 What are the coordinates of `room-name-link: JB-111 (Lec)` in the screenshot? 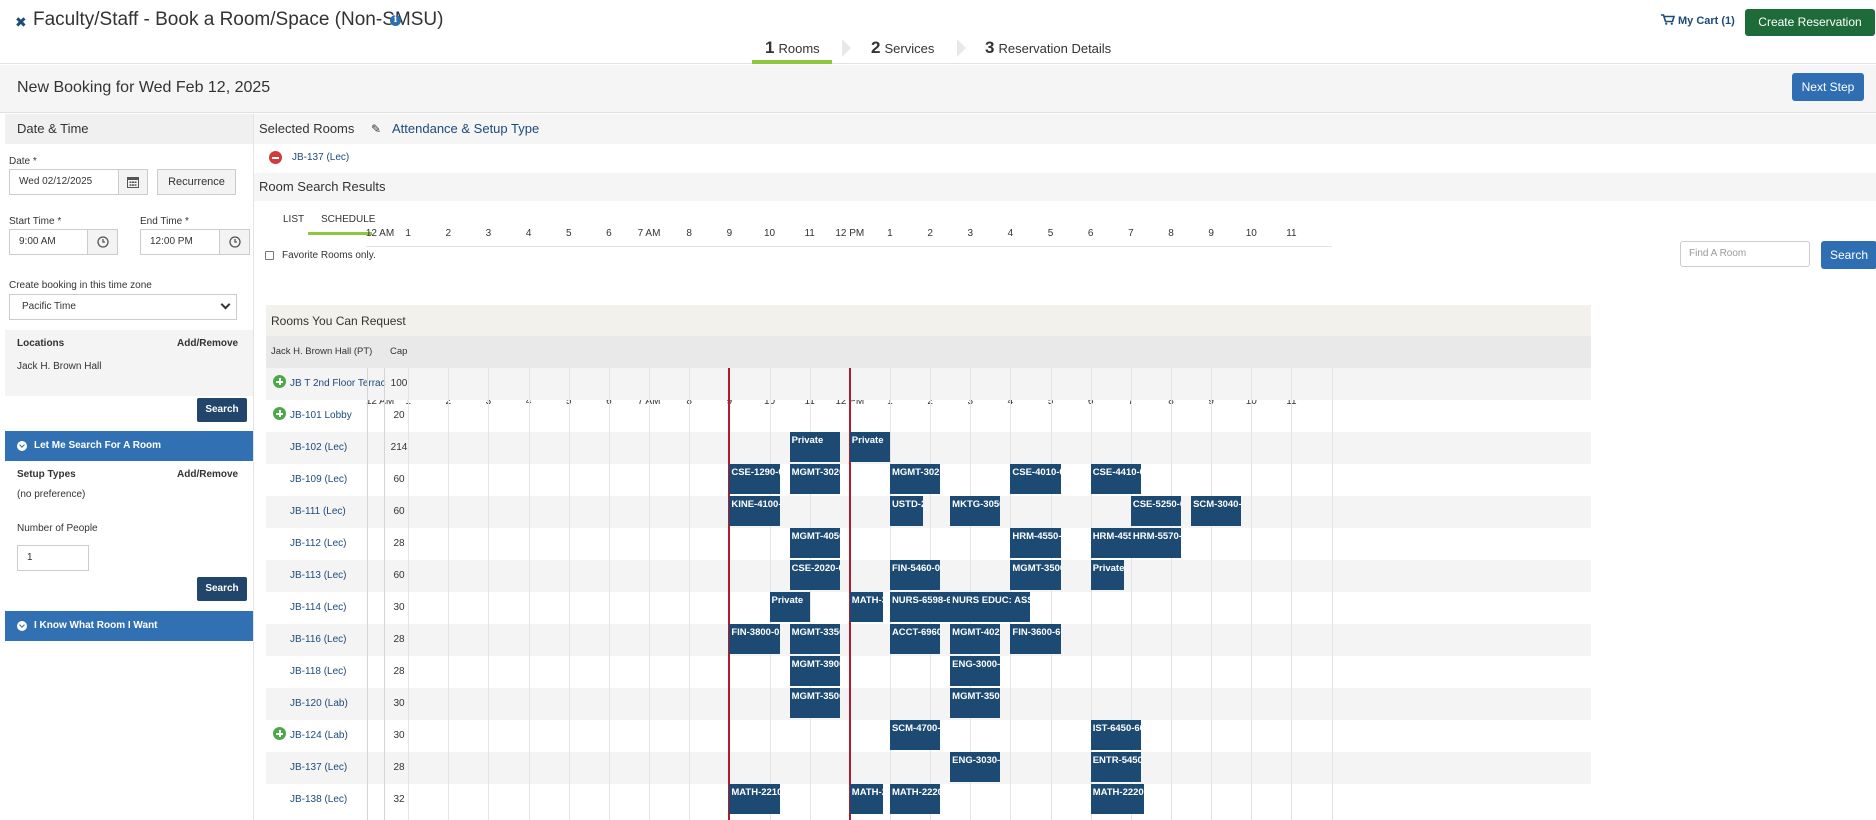 It's located at (338, 511).